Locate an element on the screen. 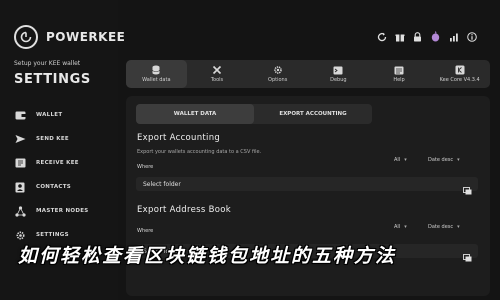 The image size is (500, 300). sidebar-item-label: WALLET is located at coordinates (49, 115).